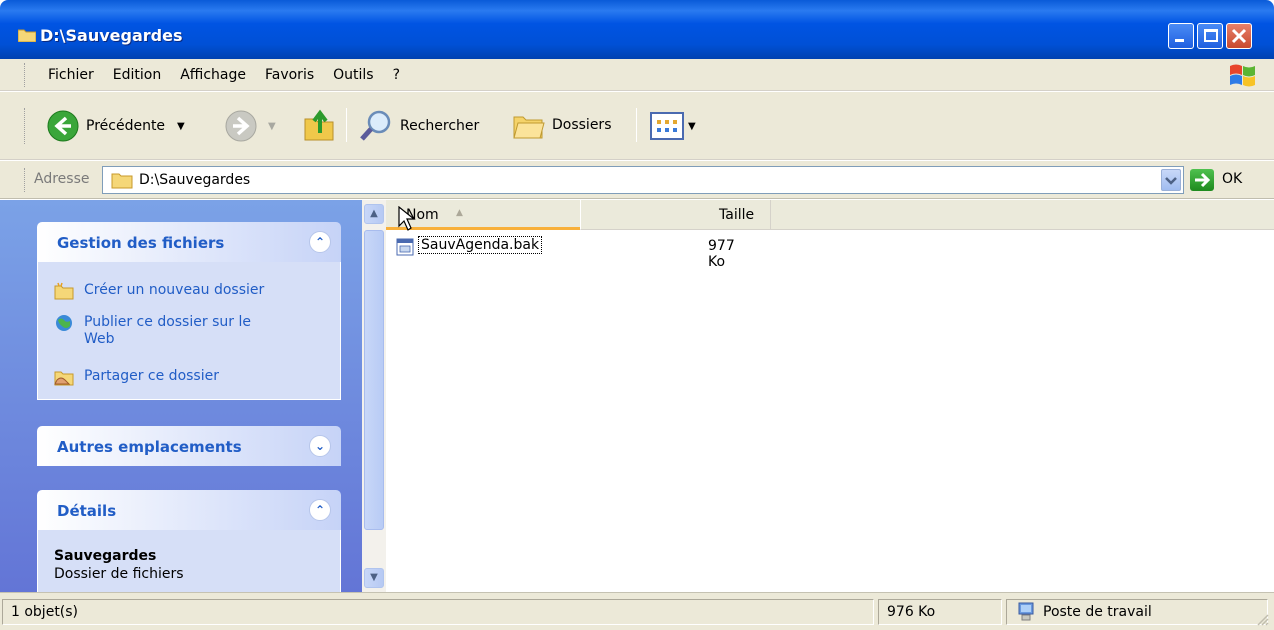  What do you see at coordinates (111, 35) in the screenshot?
I see `window-title: D:\Sauvegardes` at bounding box center [111, 35].